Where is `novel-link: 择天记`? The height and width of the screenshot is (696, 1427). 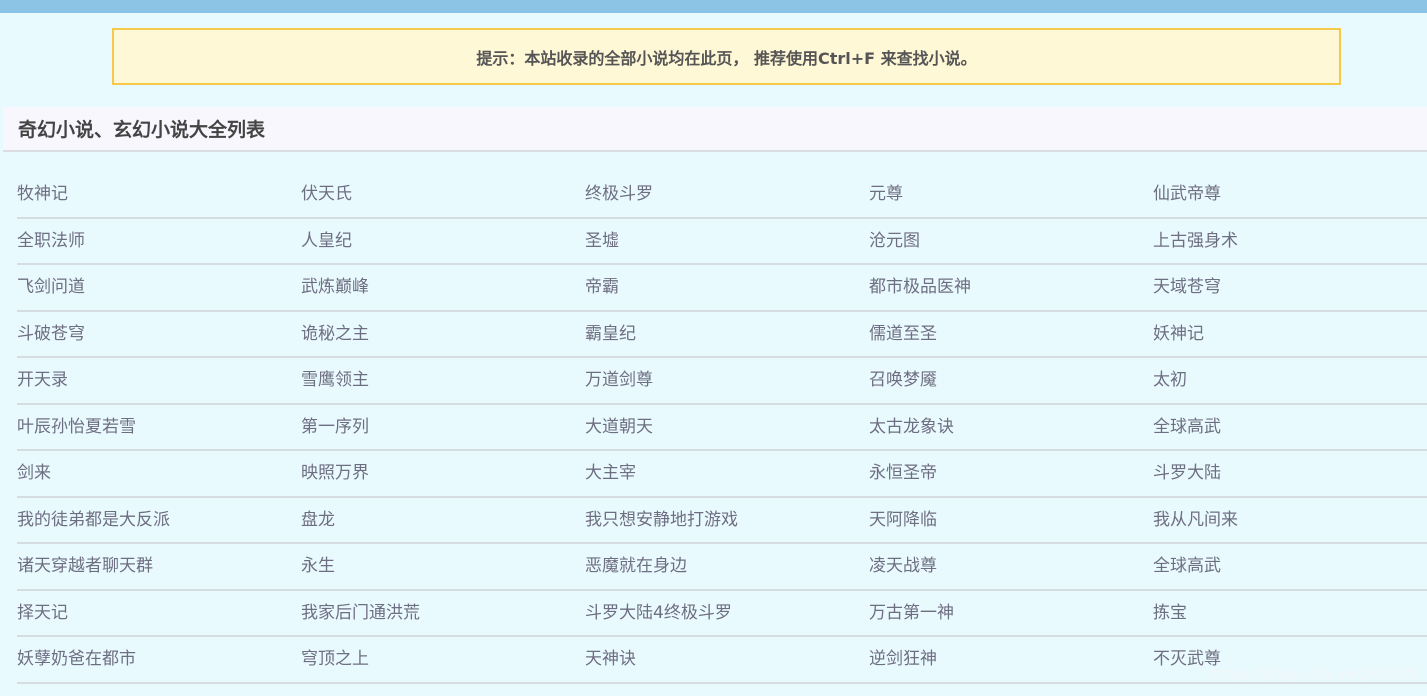
novel-link: 择天记 is located at coordinates (159, 613).